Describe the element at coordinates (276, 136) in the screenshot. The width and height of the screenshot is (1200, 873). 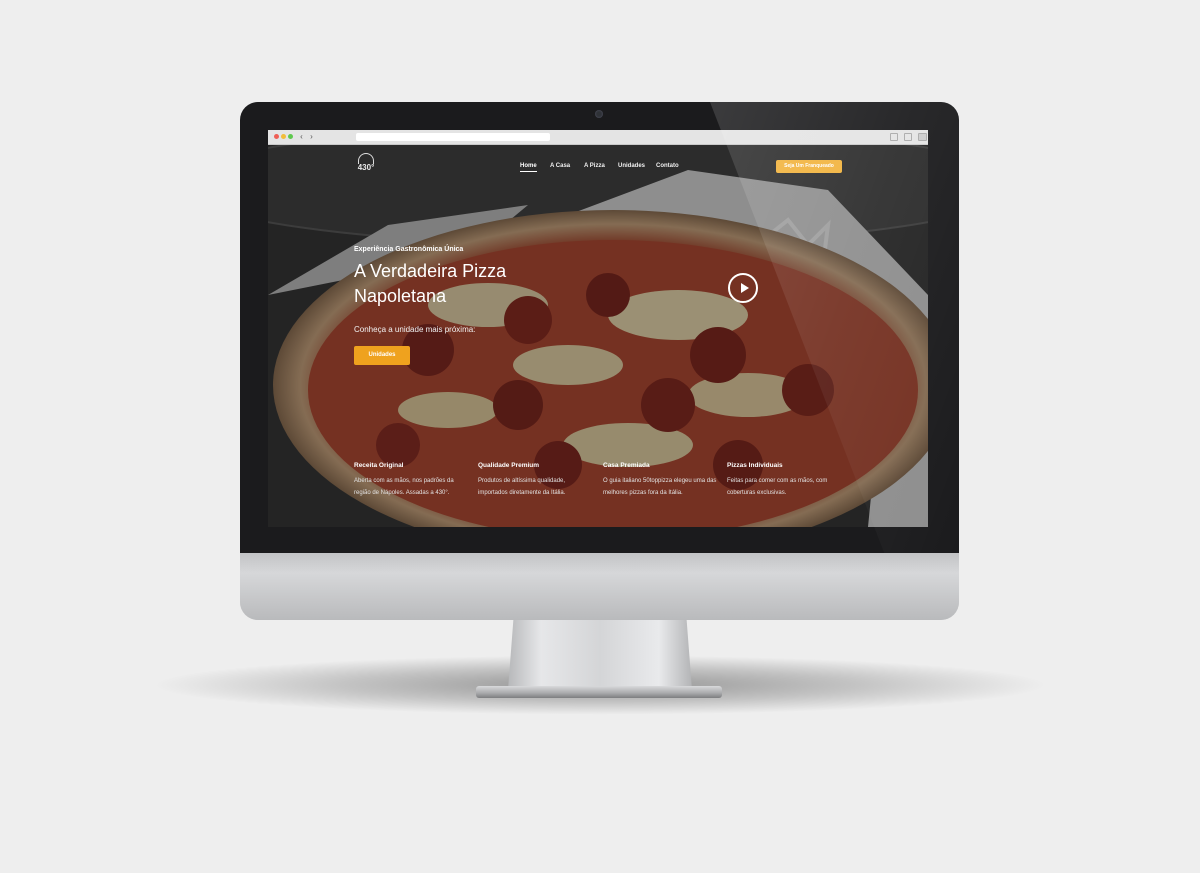
I see `close-window-button` at that location.